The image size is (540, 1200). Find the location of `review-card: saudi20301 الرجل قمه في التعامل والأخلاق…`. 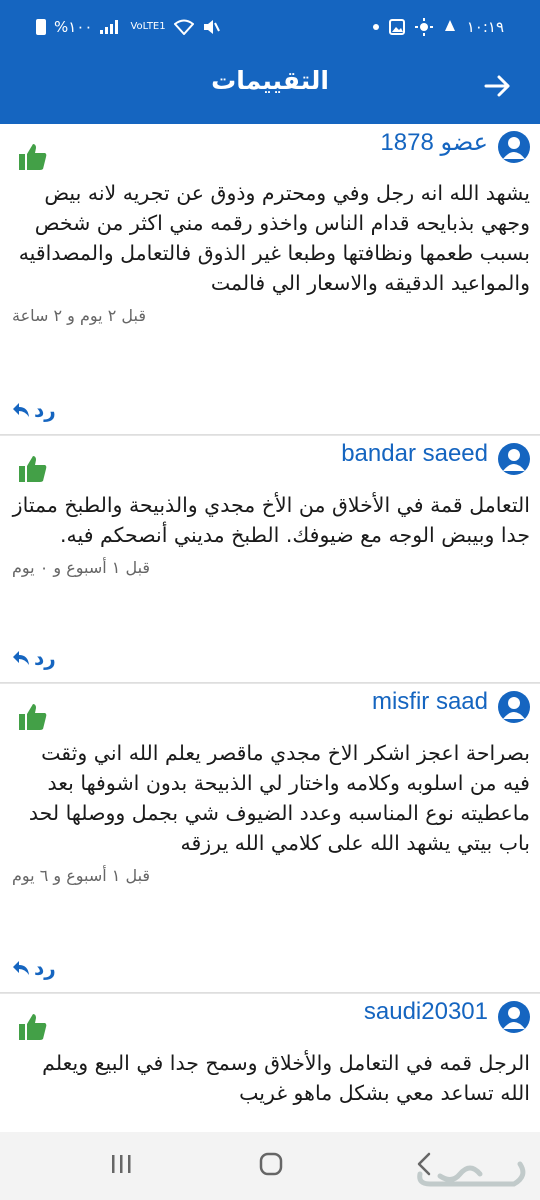

review-card: saudi20301 الرجل قمه في التعامل والأخلاق… is located at coordinates (270, 1062).